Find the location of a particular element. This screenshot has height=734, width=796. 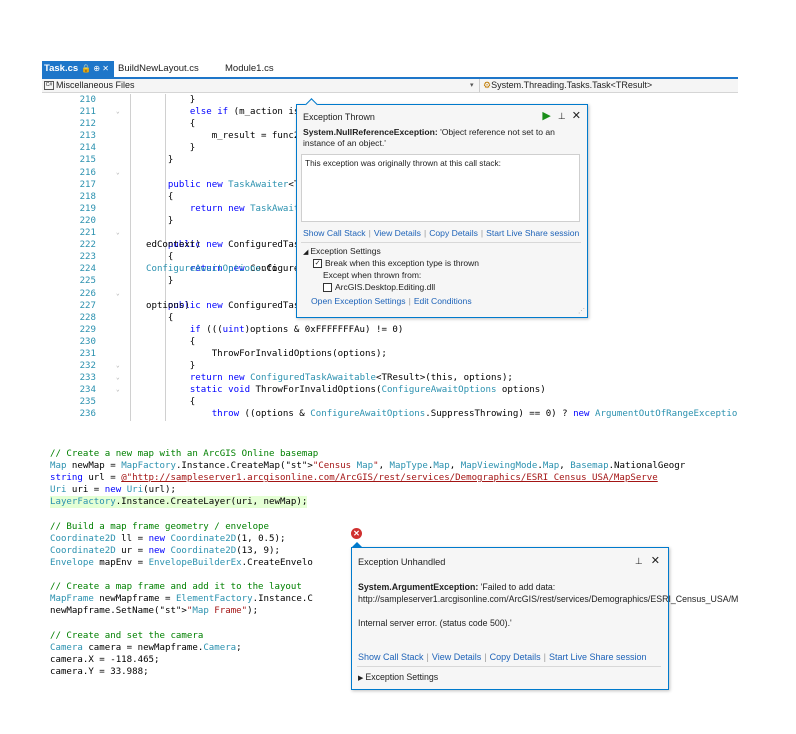

exception-type: System.ArgumentException: is located at coordinates (418, 587).